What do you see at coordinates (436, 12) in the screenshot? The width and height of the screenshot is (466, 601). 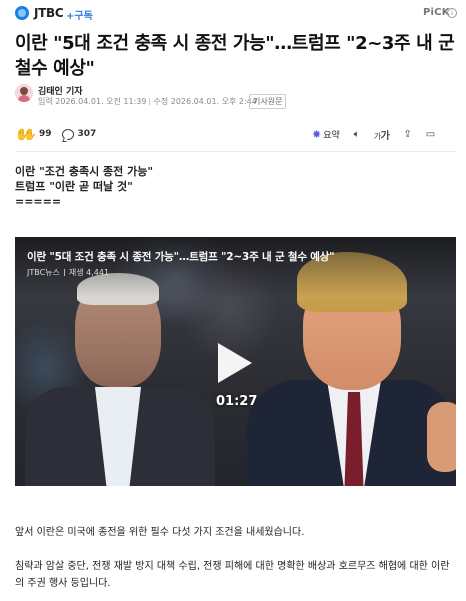 I see `pick-label: PiCK` at bounding box center [436, 12].